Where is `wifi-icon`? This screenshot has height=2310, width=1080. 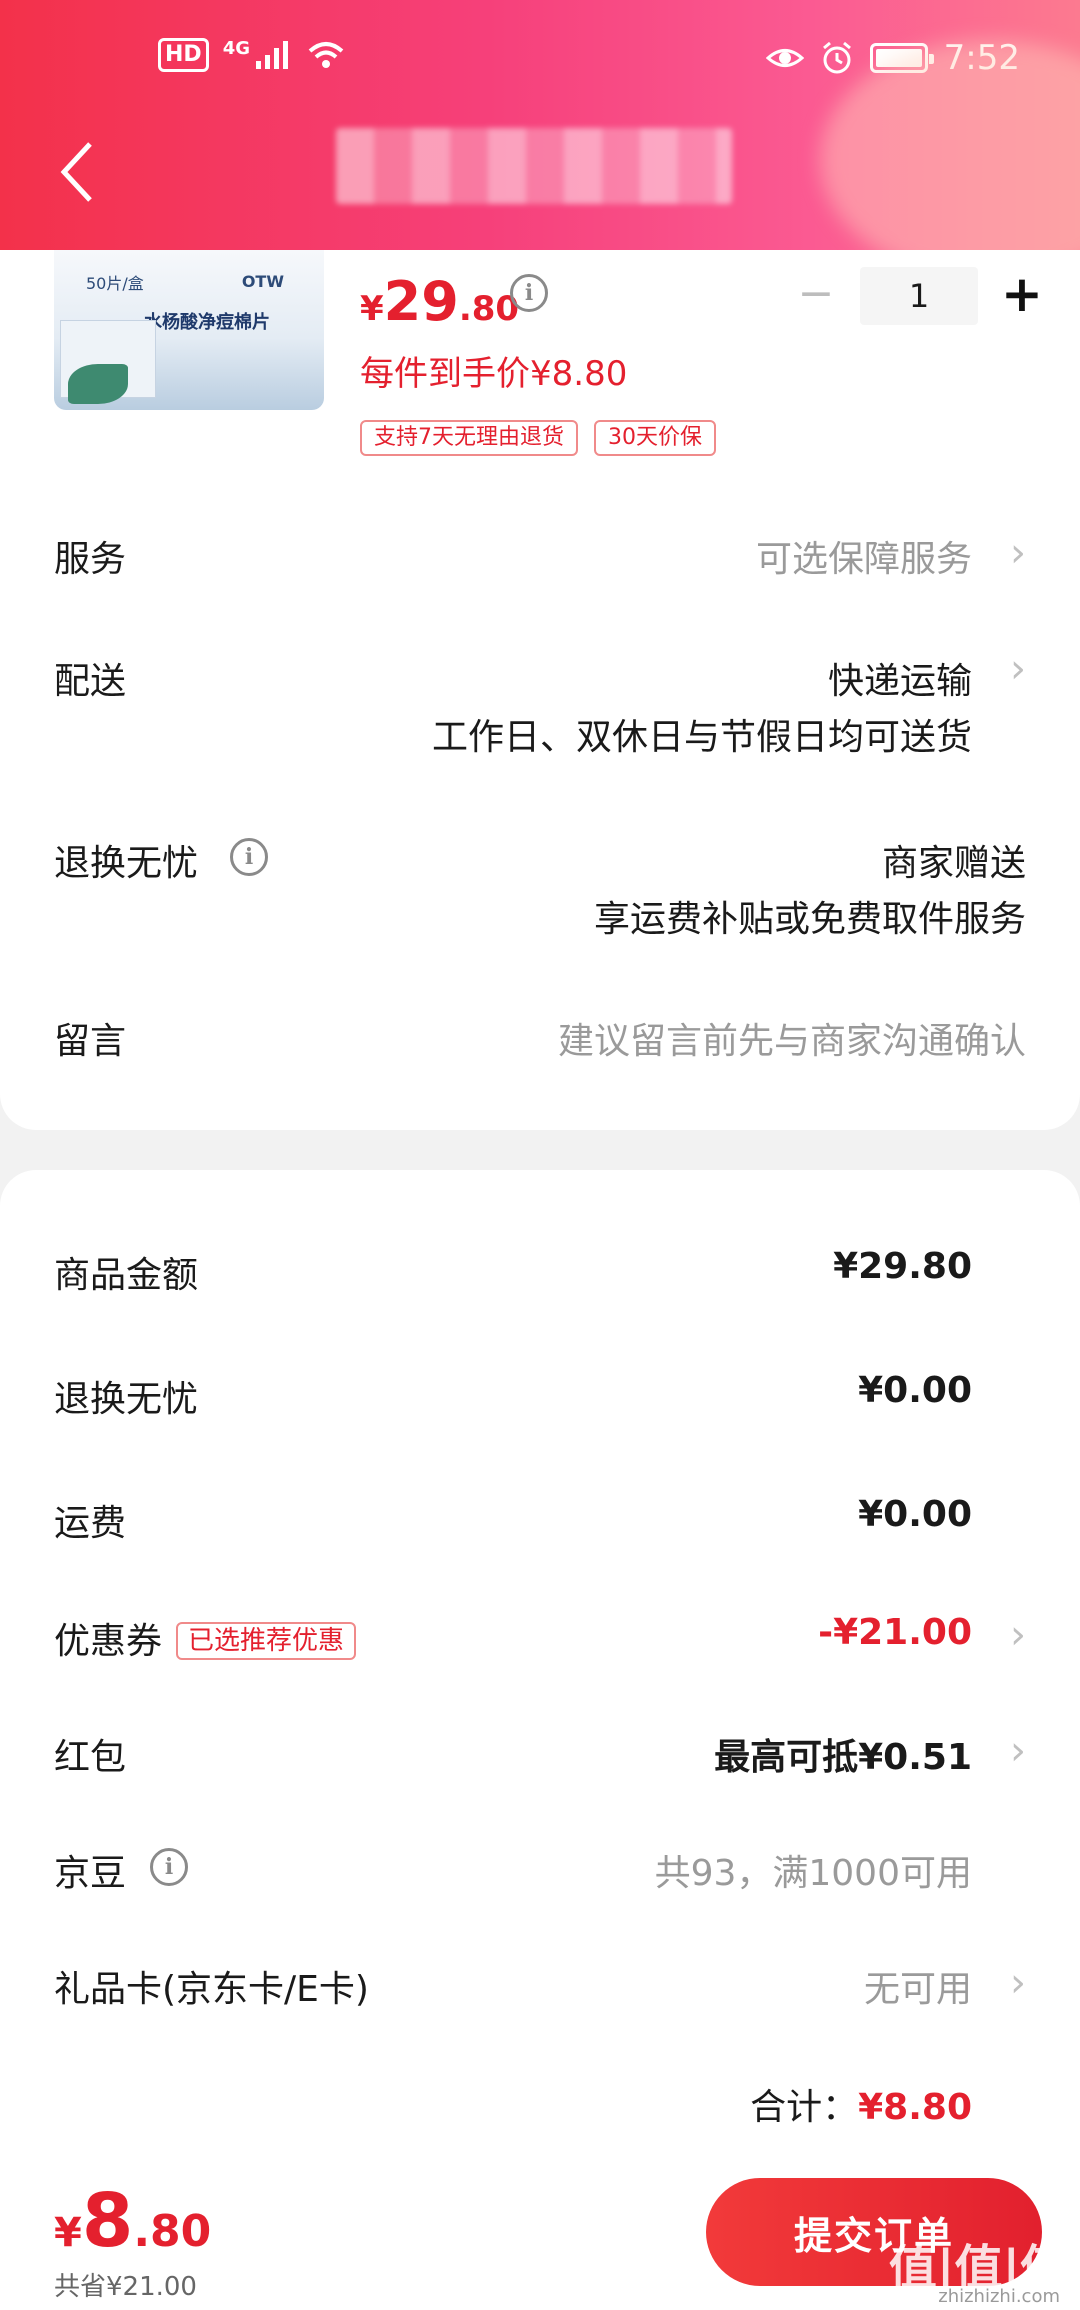
wifi-icon is located at coordinates (326, 55).